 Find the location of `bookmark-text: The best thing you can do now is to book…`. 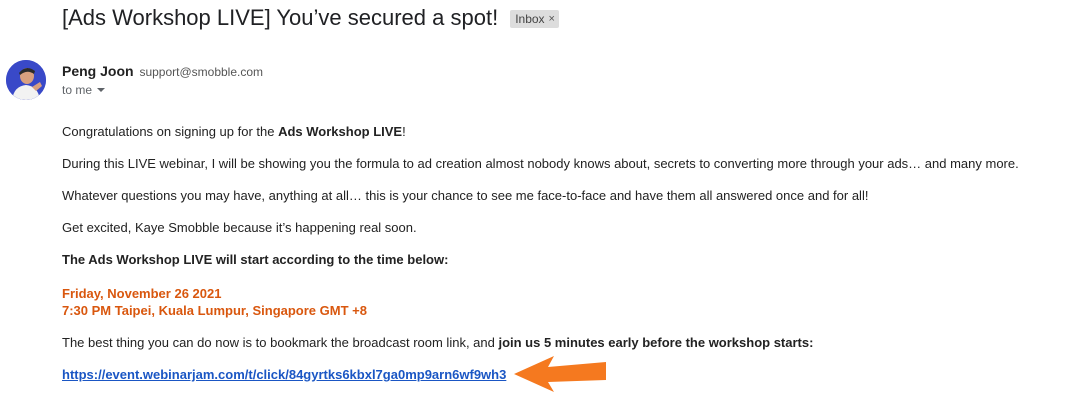

bookmark-text: The best thing you can do now is to book… is located at coordinates (280, 342).